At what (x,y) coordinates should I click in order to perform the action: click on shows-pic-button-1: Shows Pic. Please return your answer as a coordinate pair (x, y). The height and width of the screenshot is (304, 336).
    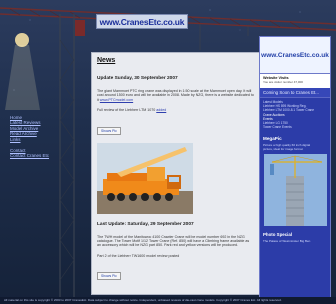
    Looking at the image, I should click on (109, 130).